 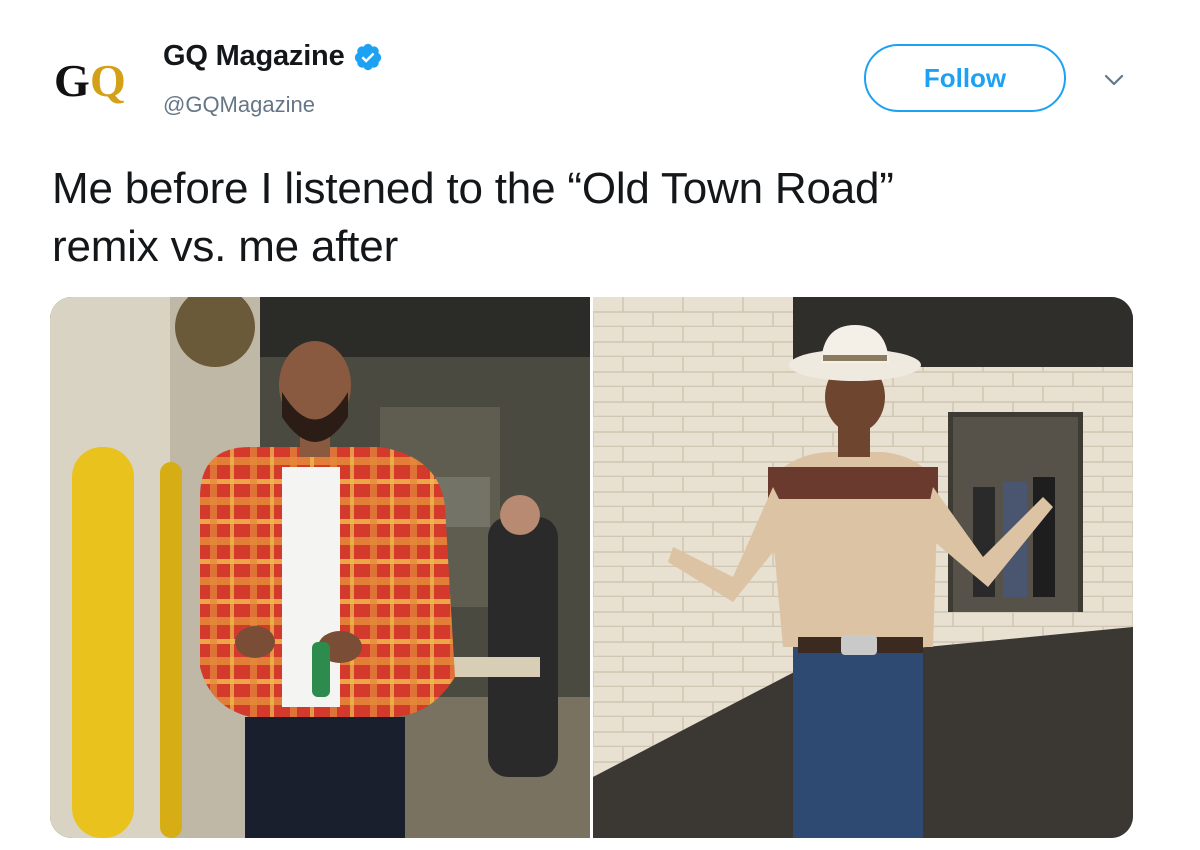 What do you see at coordinates (368, 57) in the screenshot?
I see `verified-badge-icon` at bounding box center [368, 57].